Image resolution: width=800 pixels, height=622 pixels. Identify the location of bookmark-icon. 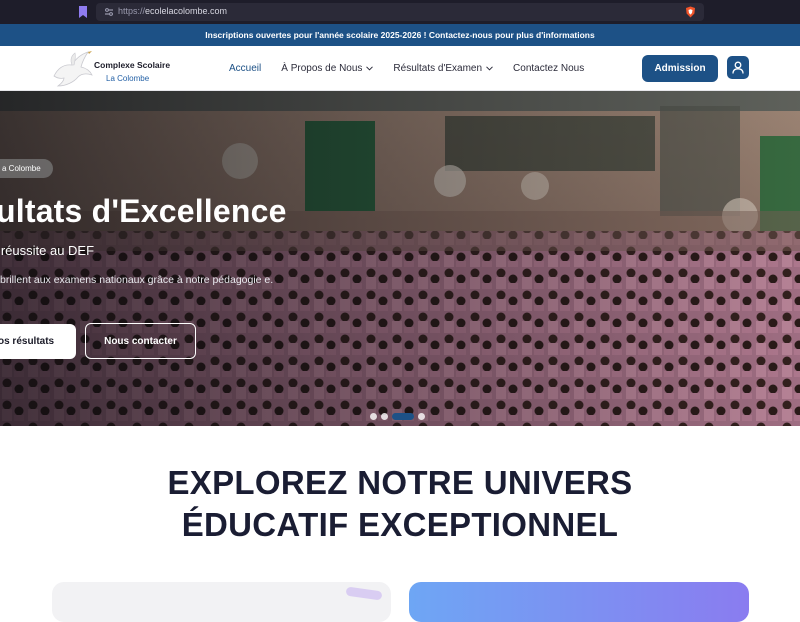
(83, 12).